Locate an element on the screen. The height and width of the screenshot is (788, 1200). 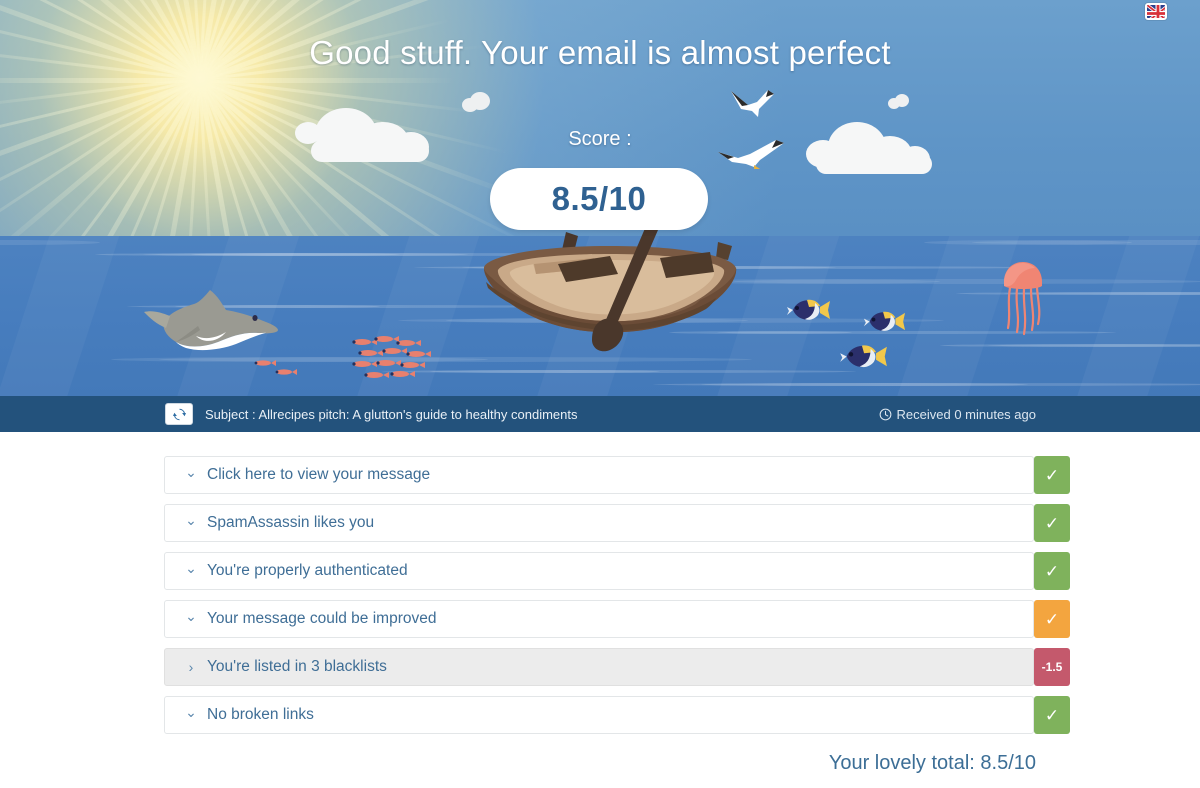
rowboat-icon is located at coordinates (610, 300).